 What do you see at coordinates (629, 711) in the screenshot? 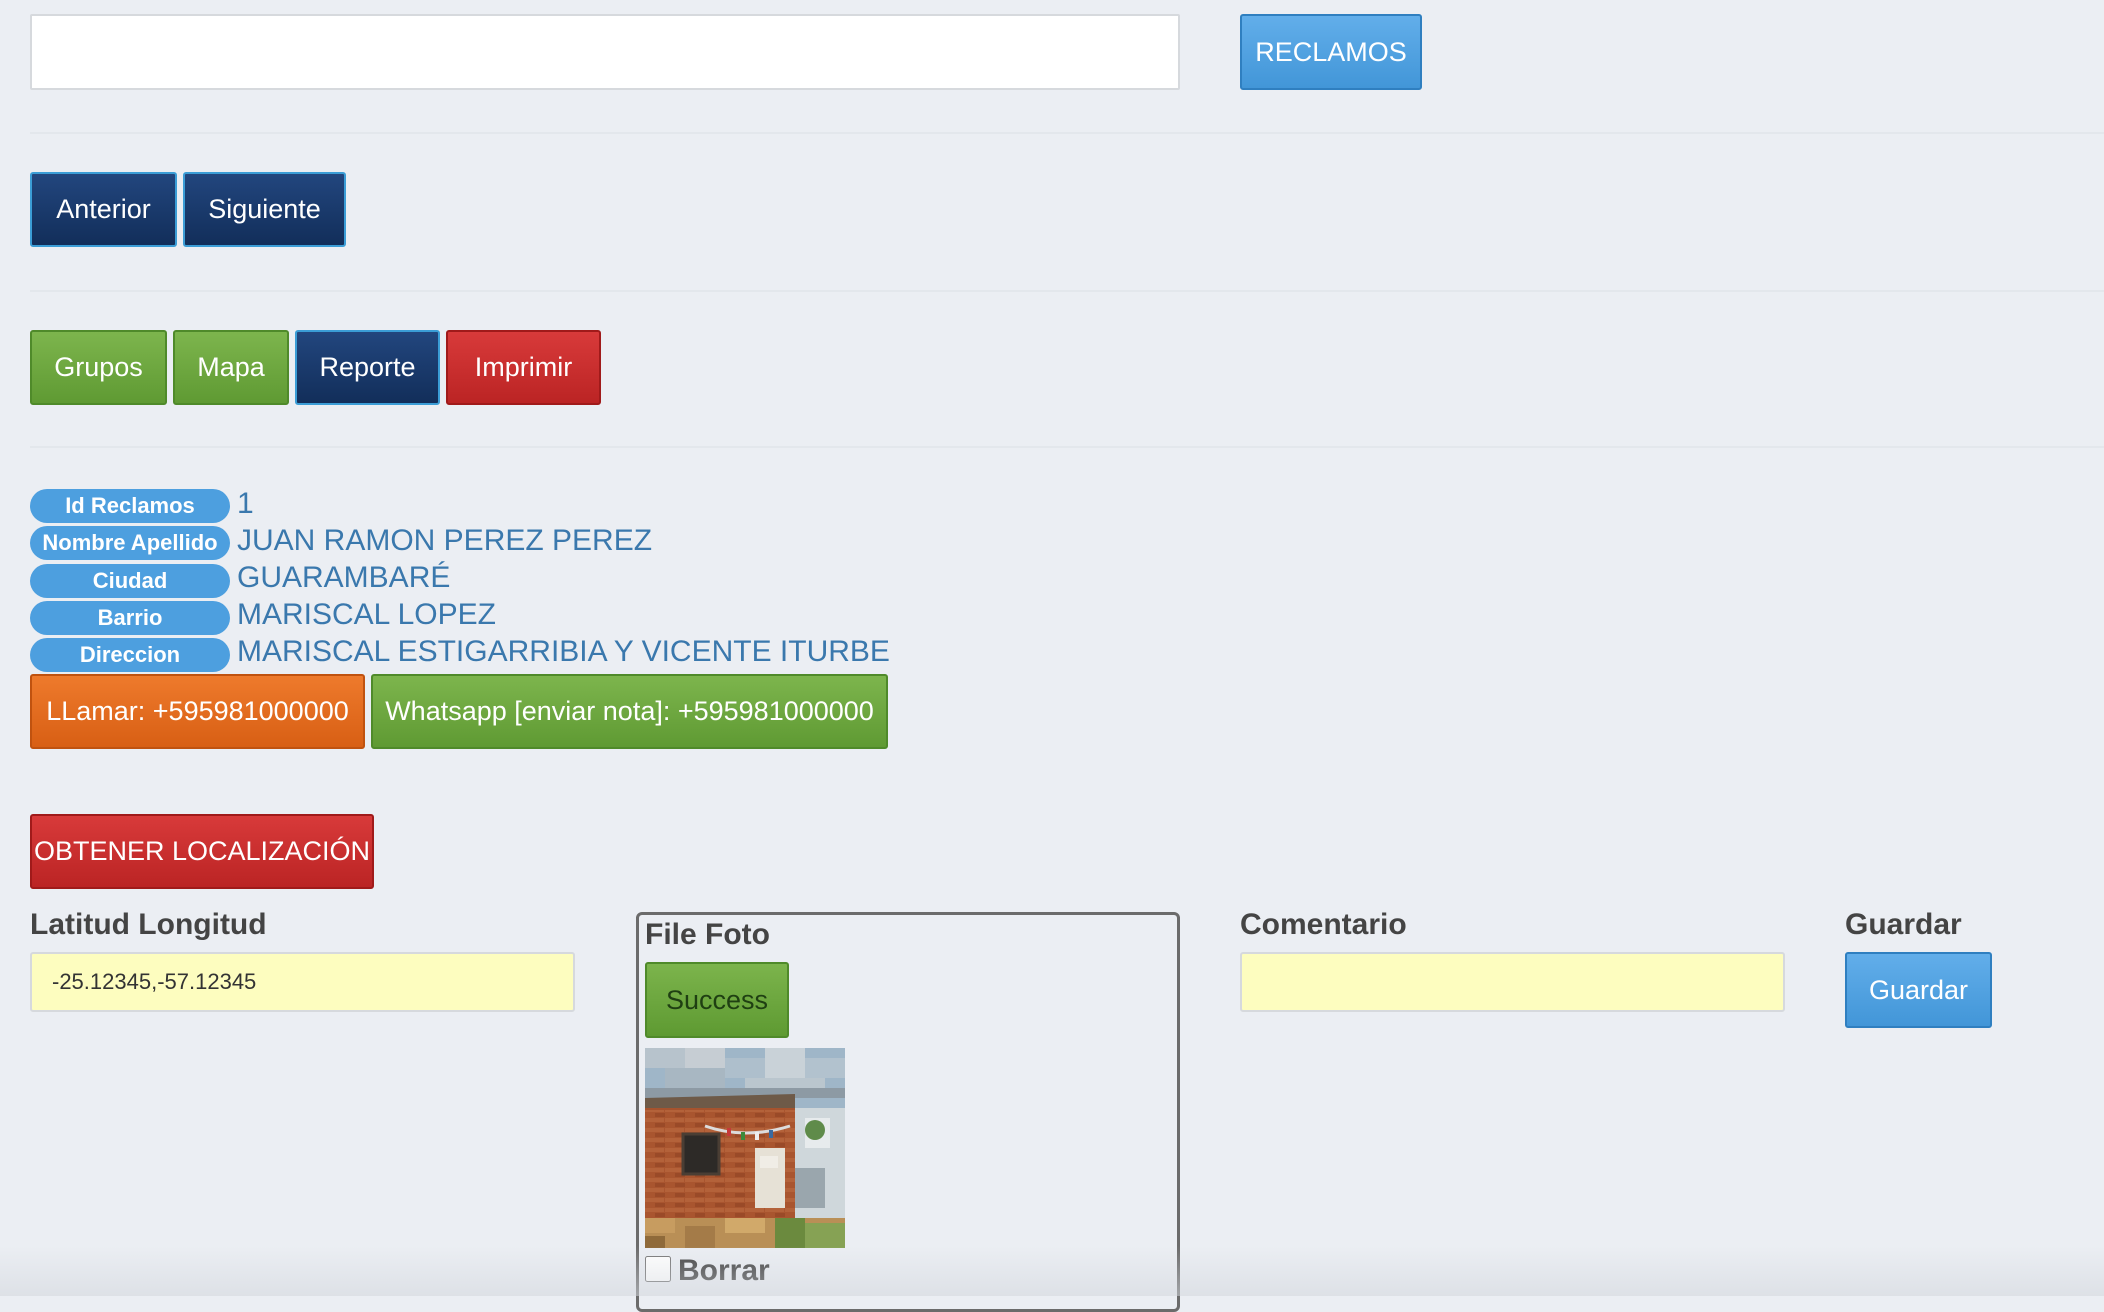
I see `whatsapp-button: Whatsapp [enviar nota]: +595981000000` at bounding box center [629, 711].